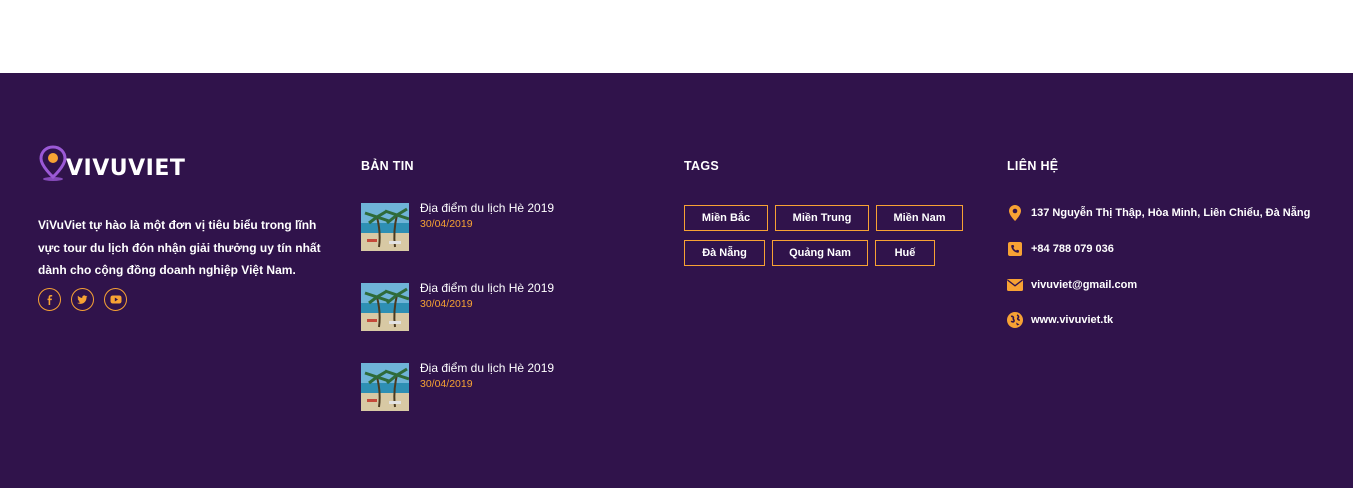  What do you see at coordinates (676, 36) in the screenshot?
I see `page-top-blank` at bounding box center [676, 36].